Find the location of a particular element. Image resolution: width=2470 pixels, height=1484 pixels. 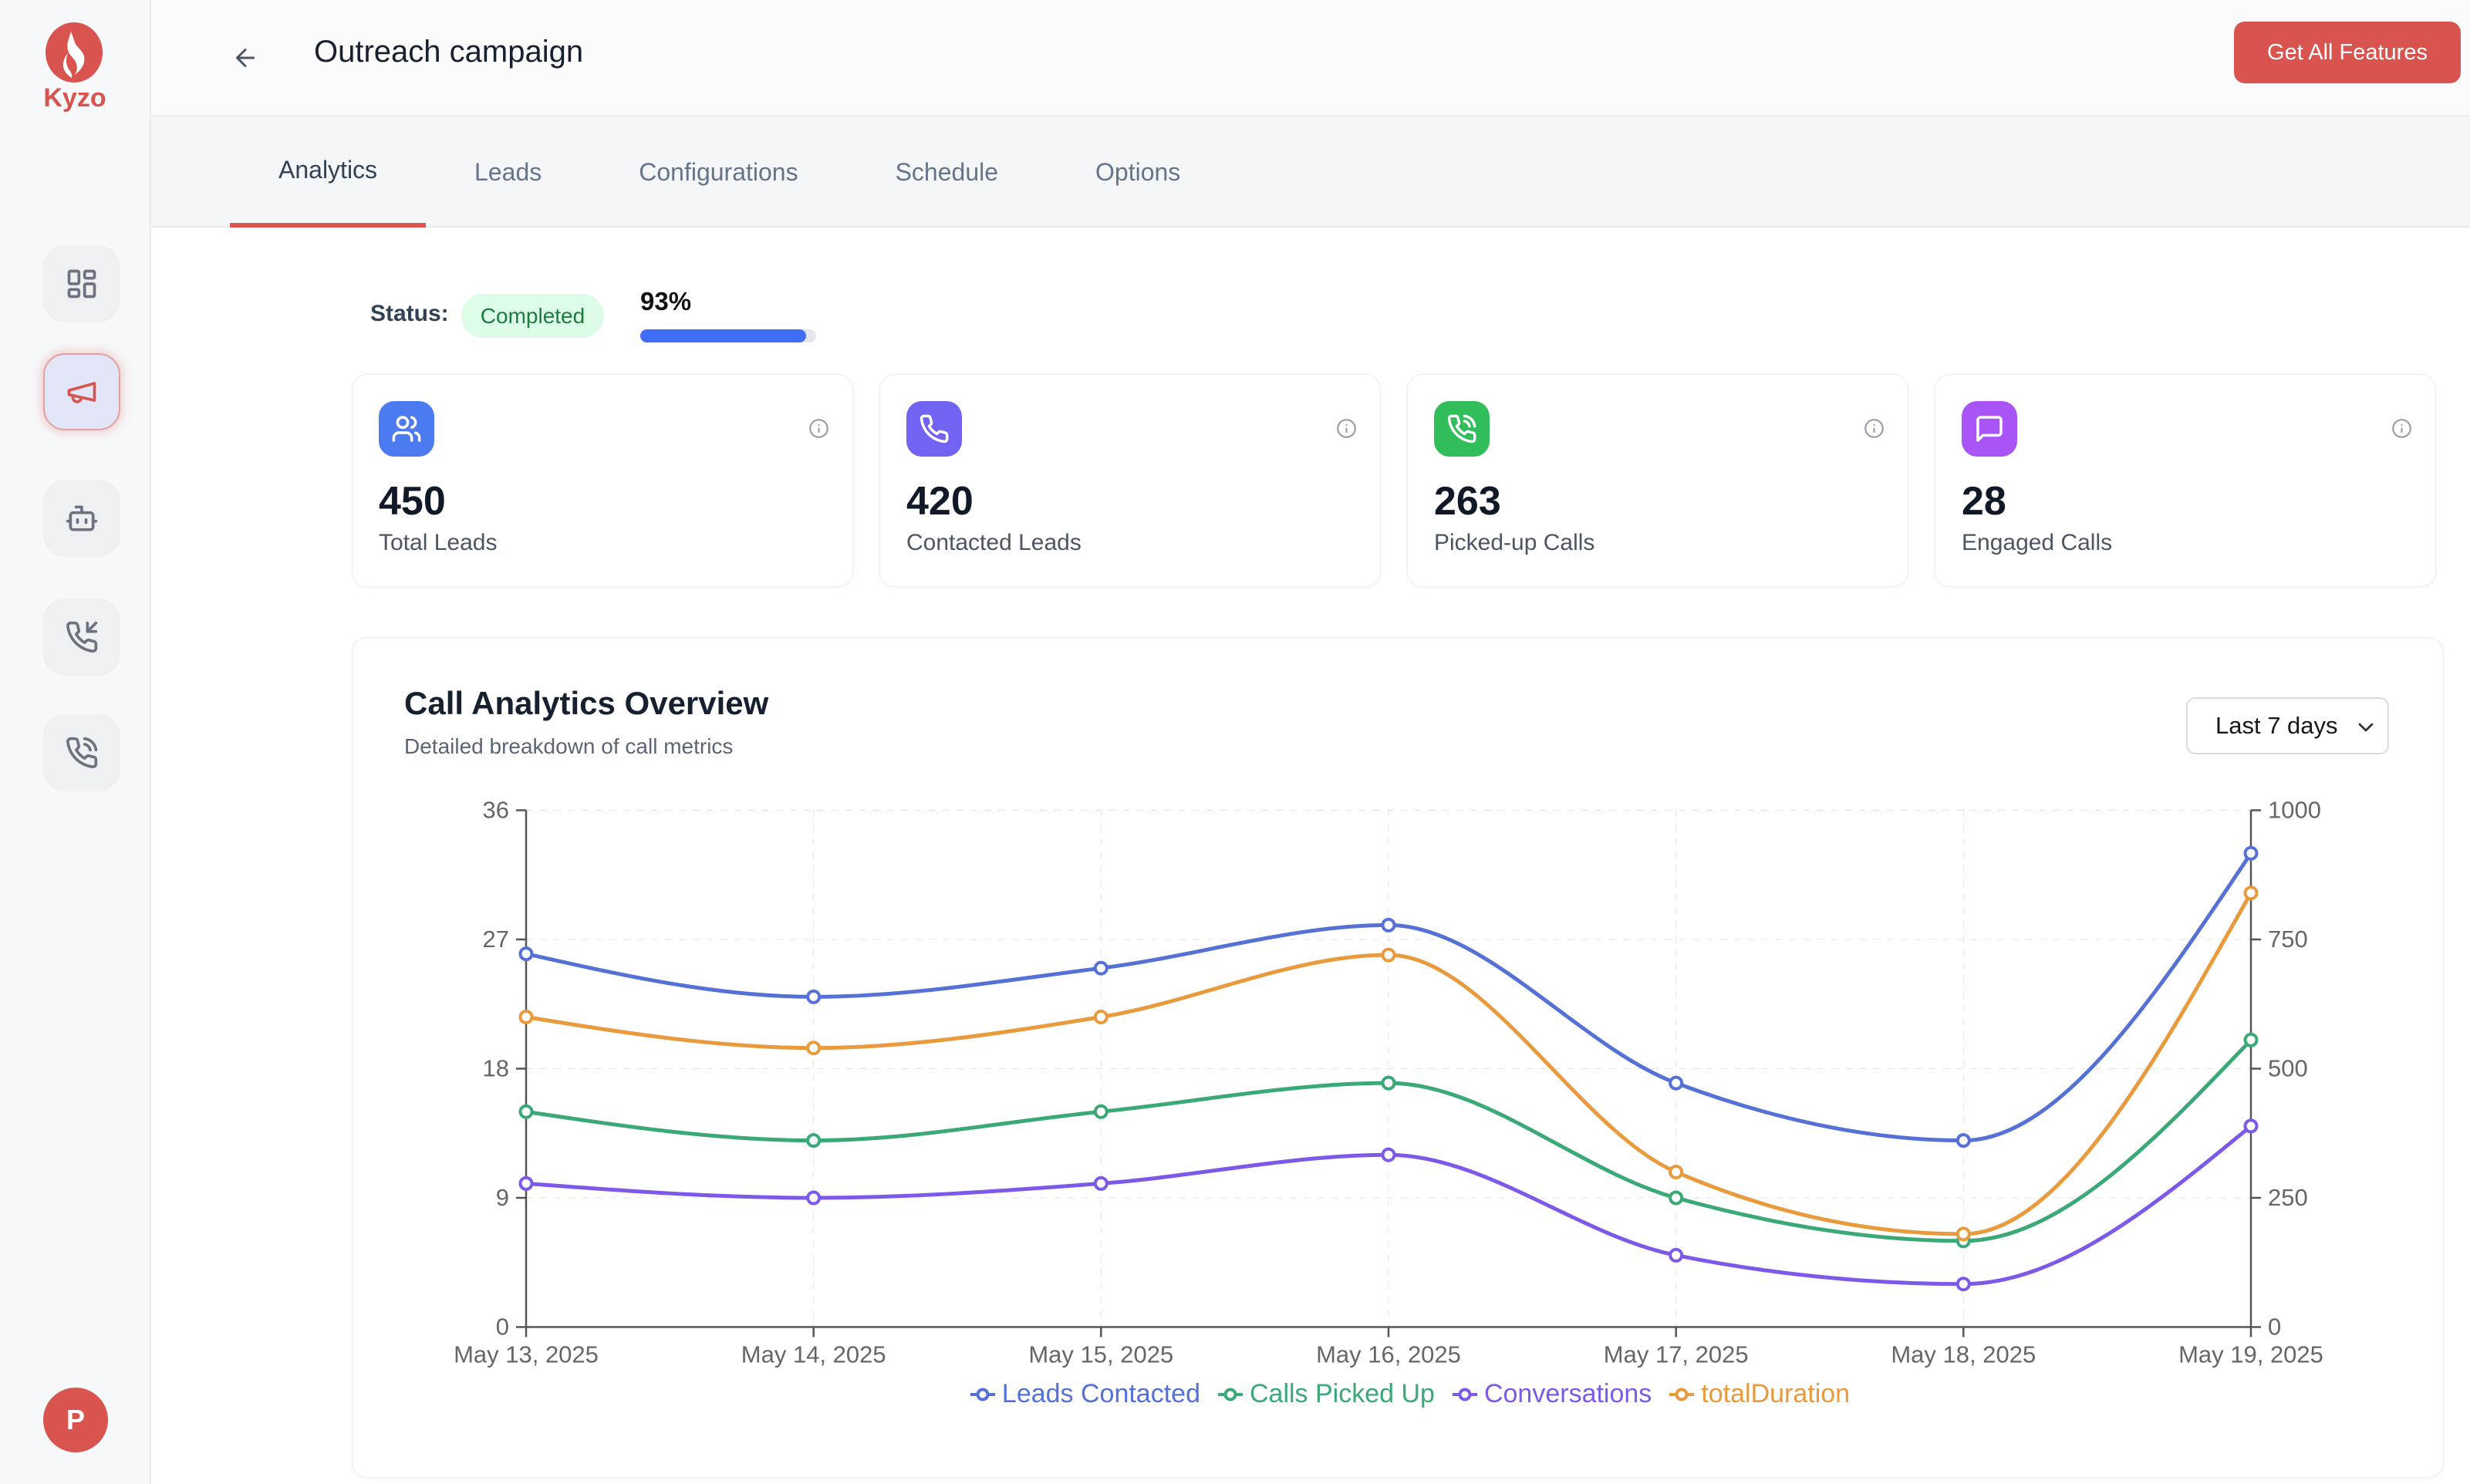

svg-text: 750 is located at coordinates (2288, 940).